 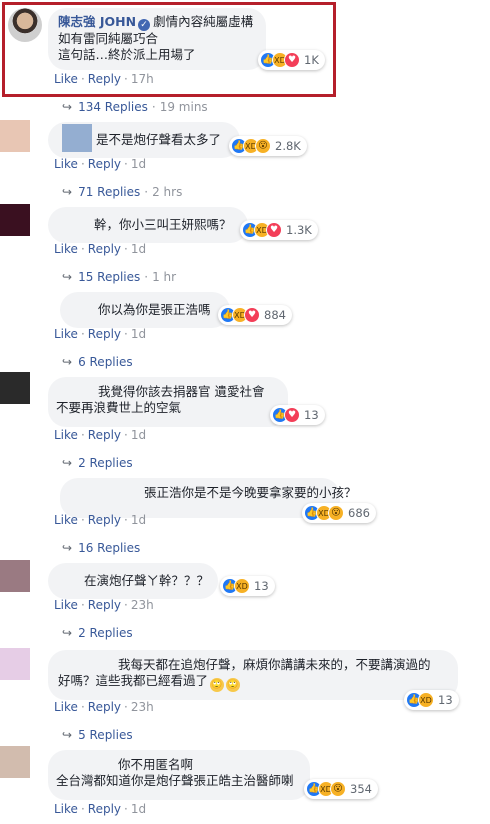 I want to click on comment-text: 張正浩你是不是今晚要拿家要的小孩？, so click(x=250, y=492).